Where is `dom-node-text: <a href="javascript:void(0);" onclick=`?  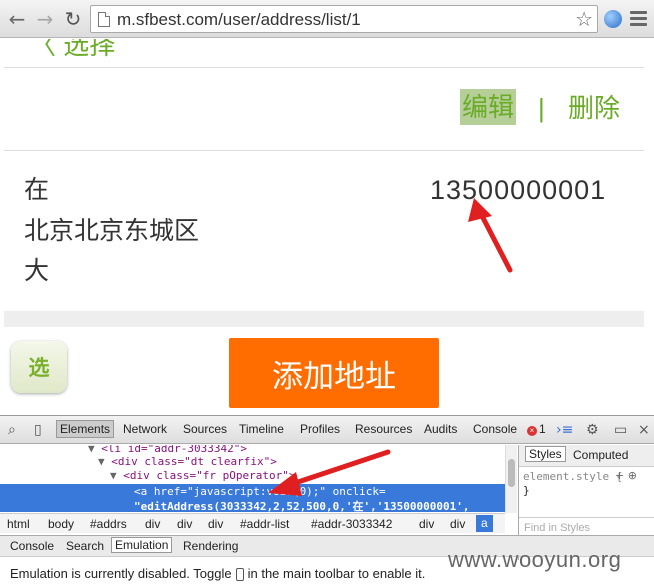
dom-node-text: <a href="javascript:void(0);" onclick= is located at coordinates (260, 491).